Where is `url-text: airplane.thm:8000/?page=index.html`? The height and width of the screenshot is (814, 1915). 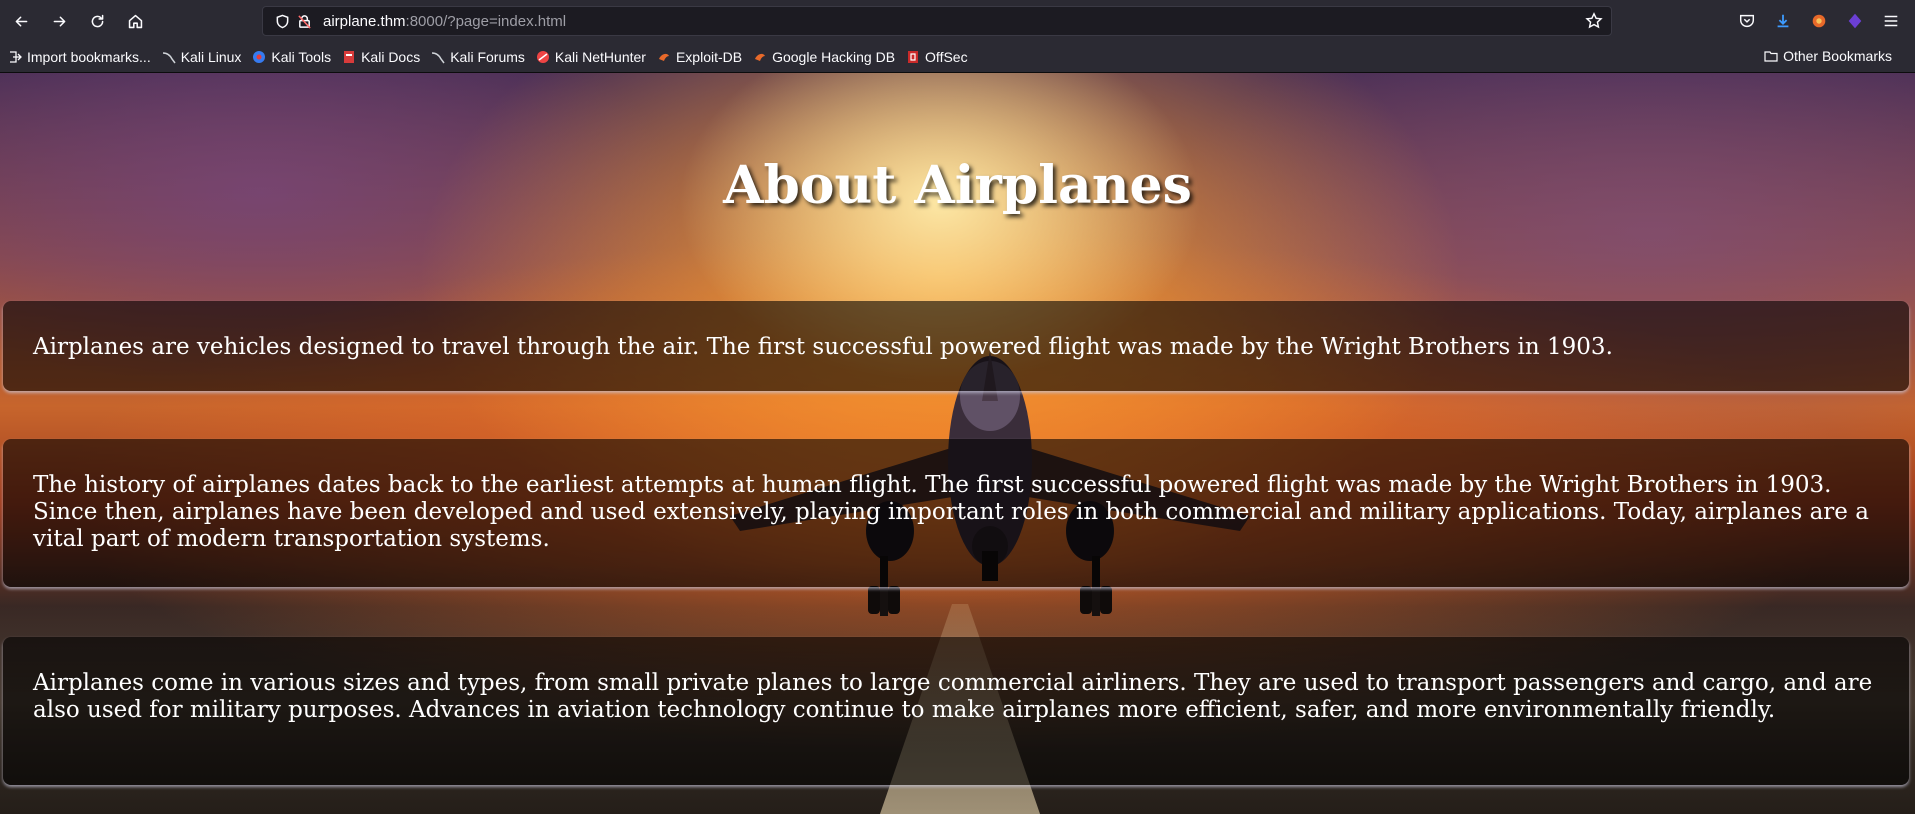 url-text: airplane.thm:8000/?page=index.html is located at coordinates (444, 21).